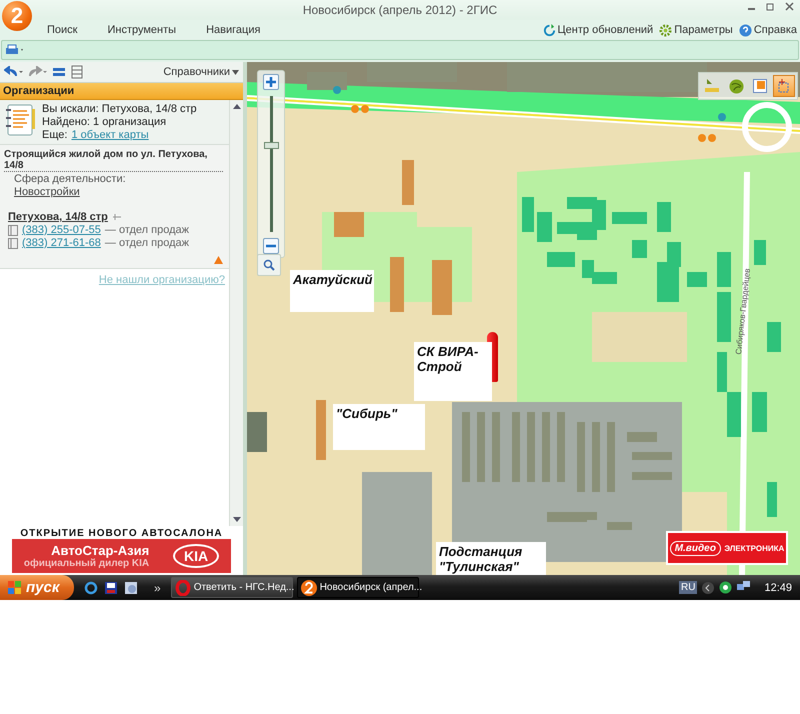  What do you see at coordinates (778, 588) in the screenshot?
I see `clock: 12:49` at bounding box center [778, 588].